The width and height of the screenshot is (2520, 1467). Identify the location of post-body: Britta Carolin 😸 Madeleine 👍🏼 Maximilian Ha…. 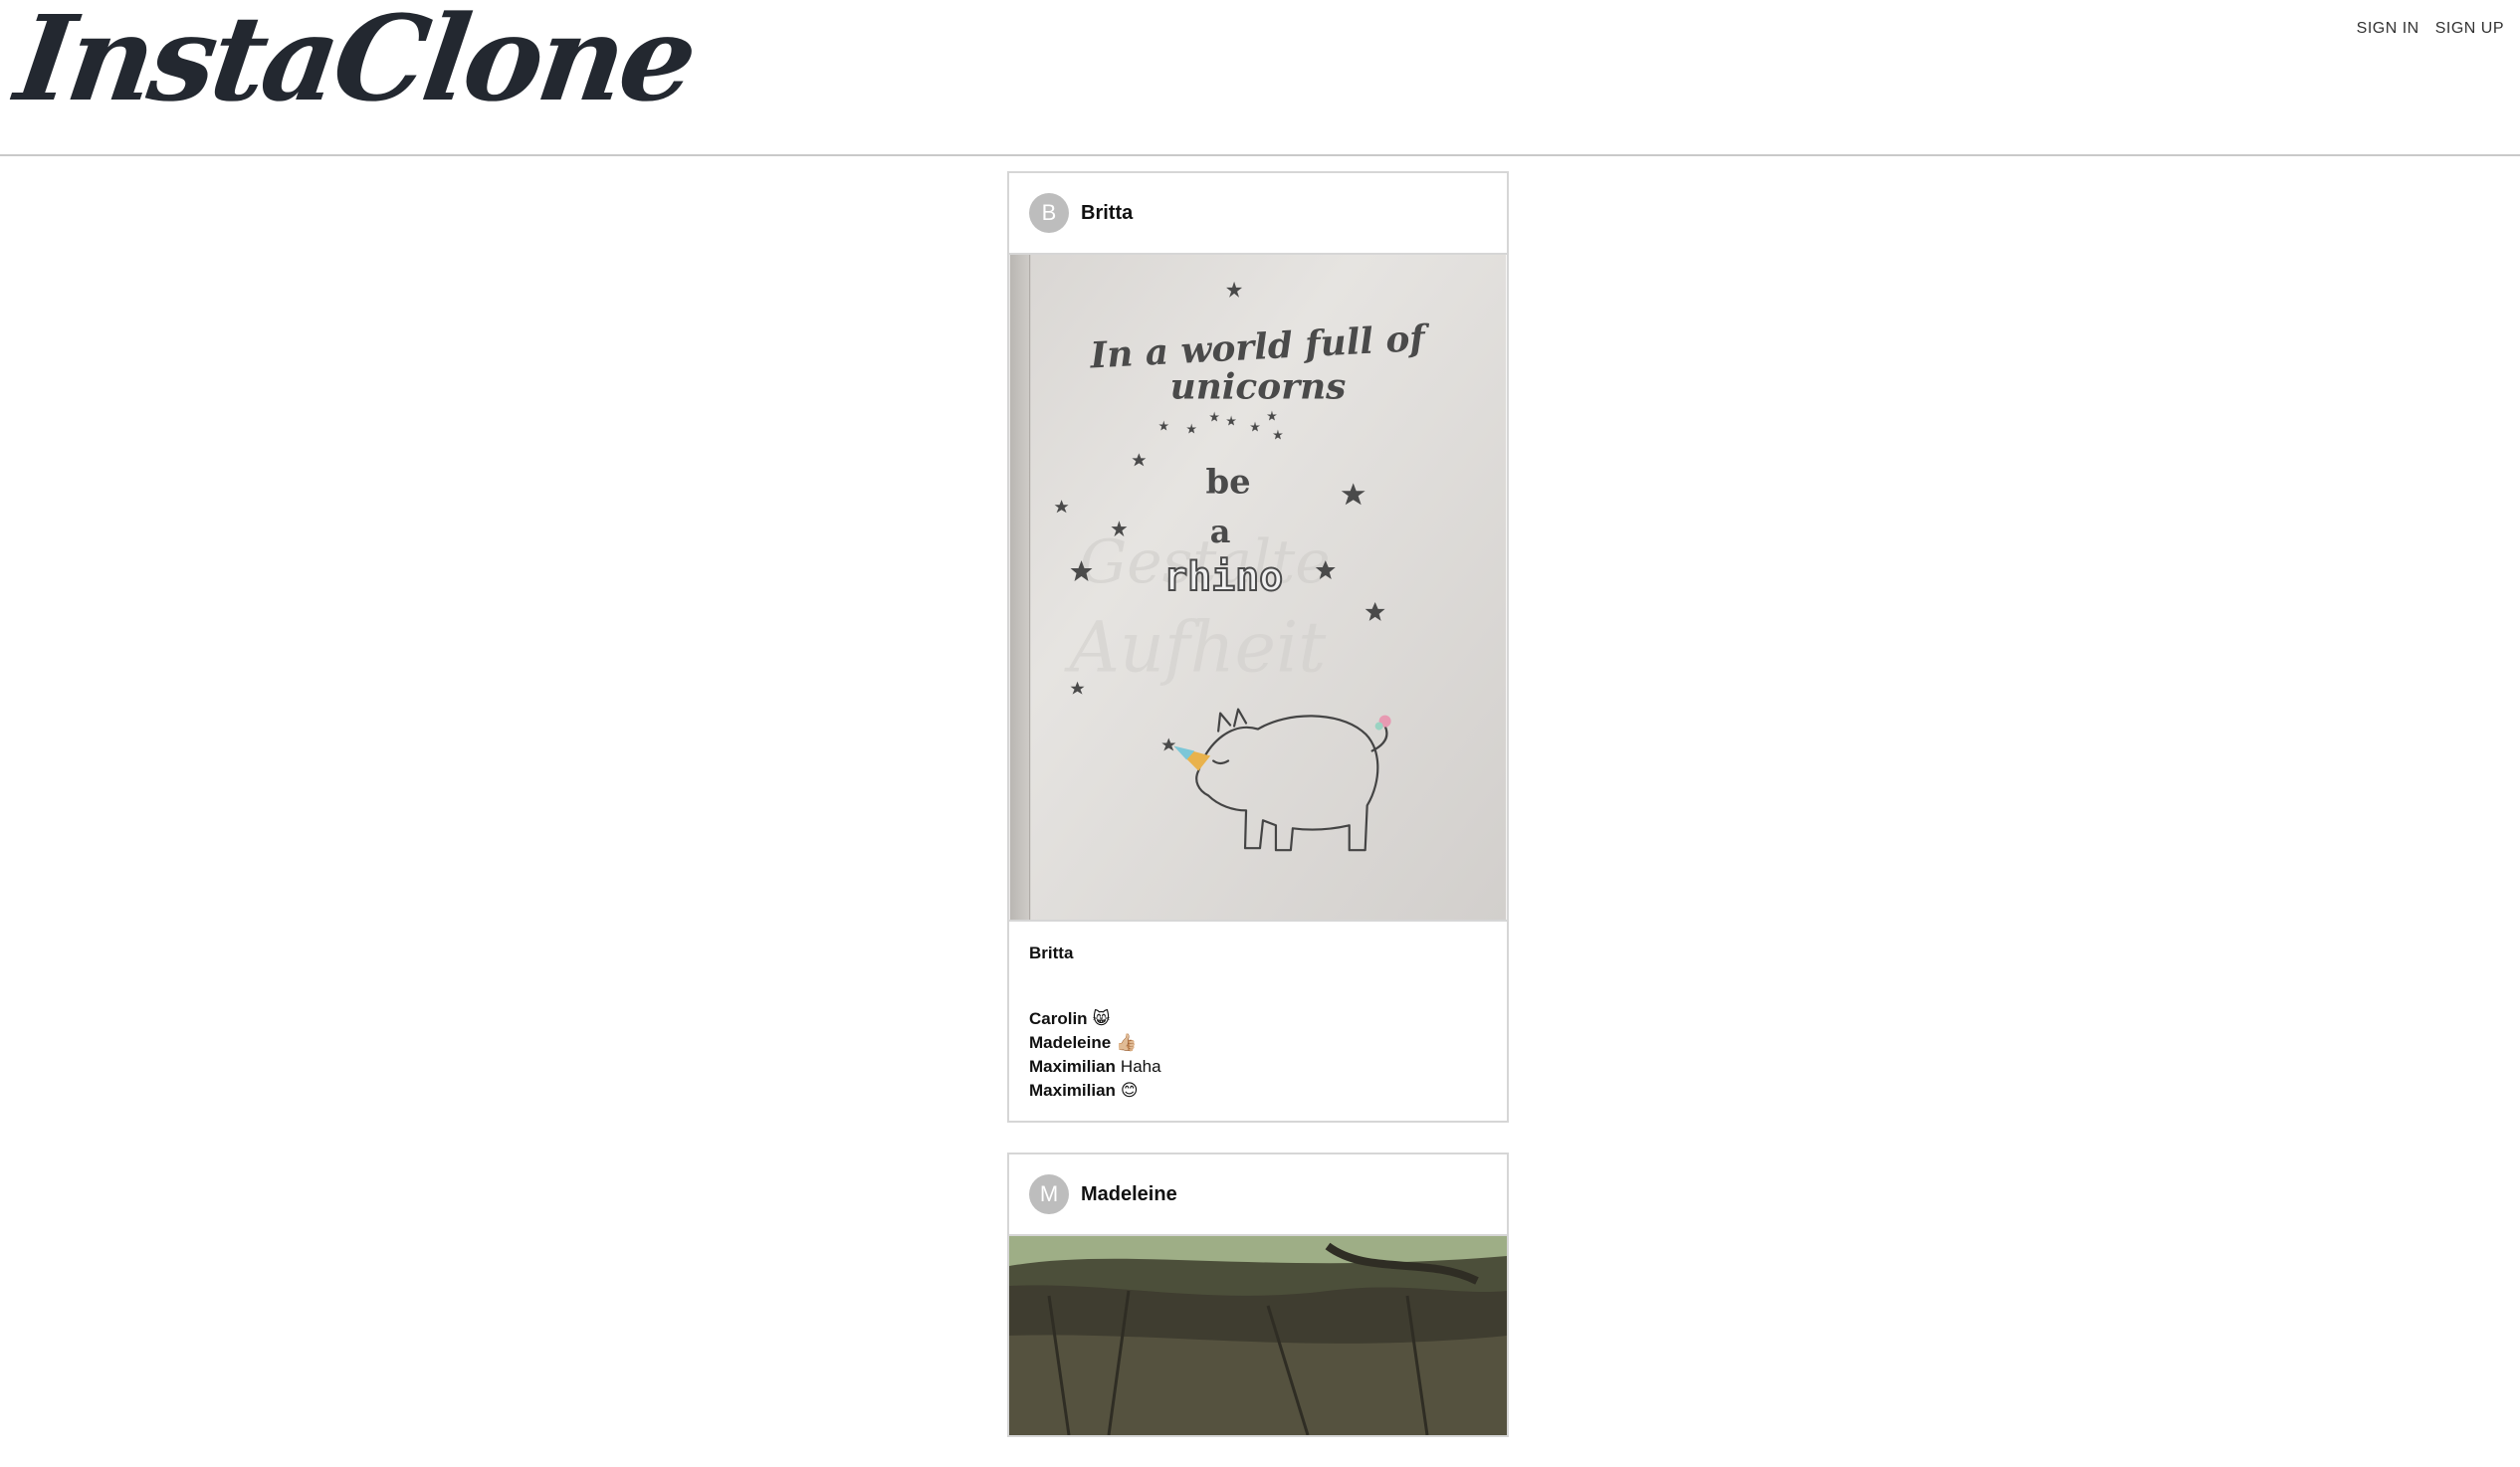
(1258, 1021).